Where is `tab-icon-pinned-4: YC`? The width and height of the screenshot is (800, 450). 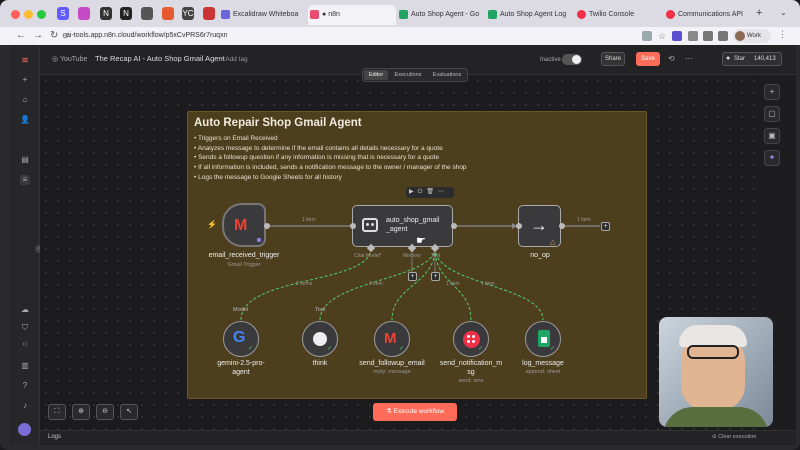
tab-icon-pinned-4: YC is located at coordinates (188, 13).